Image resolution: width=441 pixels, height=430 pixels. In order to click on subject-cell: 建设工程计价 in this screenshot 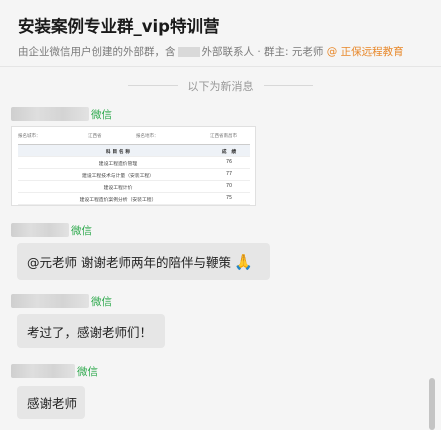, I will do `click(118, 188)`.